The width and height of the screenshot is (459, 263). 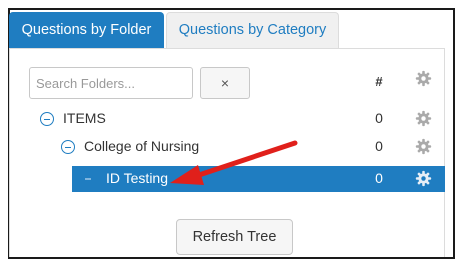 What do you see at coordinates (88, 179) in the screenshot?
I see `leaf-dash-icon` at bounding box center [88, 179].